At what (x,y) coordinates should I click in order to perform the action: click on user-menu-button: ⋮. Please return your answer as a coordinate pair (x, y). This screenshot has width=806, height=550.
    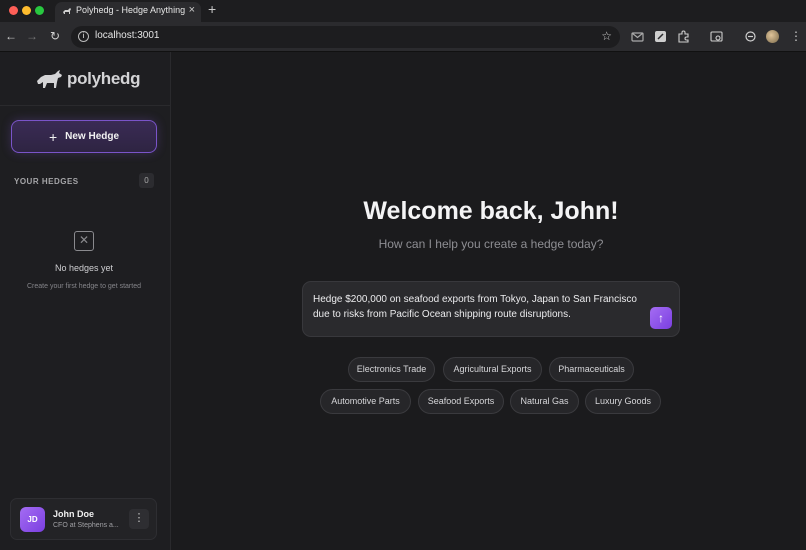
    Looking at the image, I should click on (139, 519).